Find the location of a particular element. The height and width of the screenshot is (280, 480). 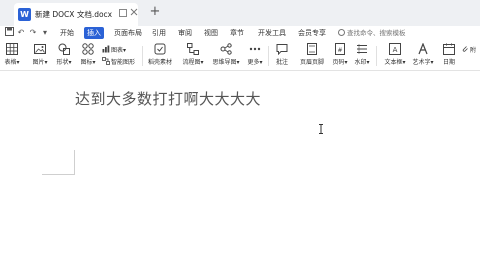

attachment-button: 附 is located at coordinates (468, 50).